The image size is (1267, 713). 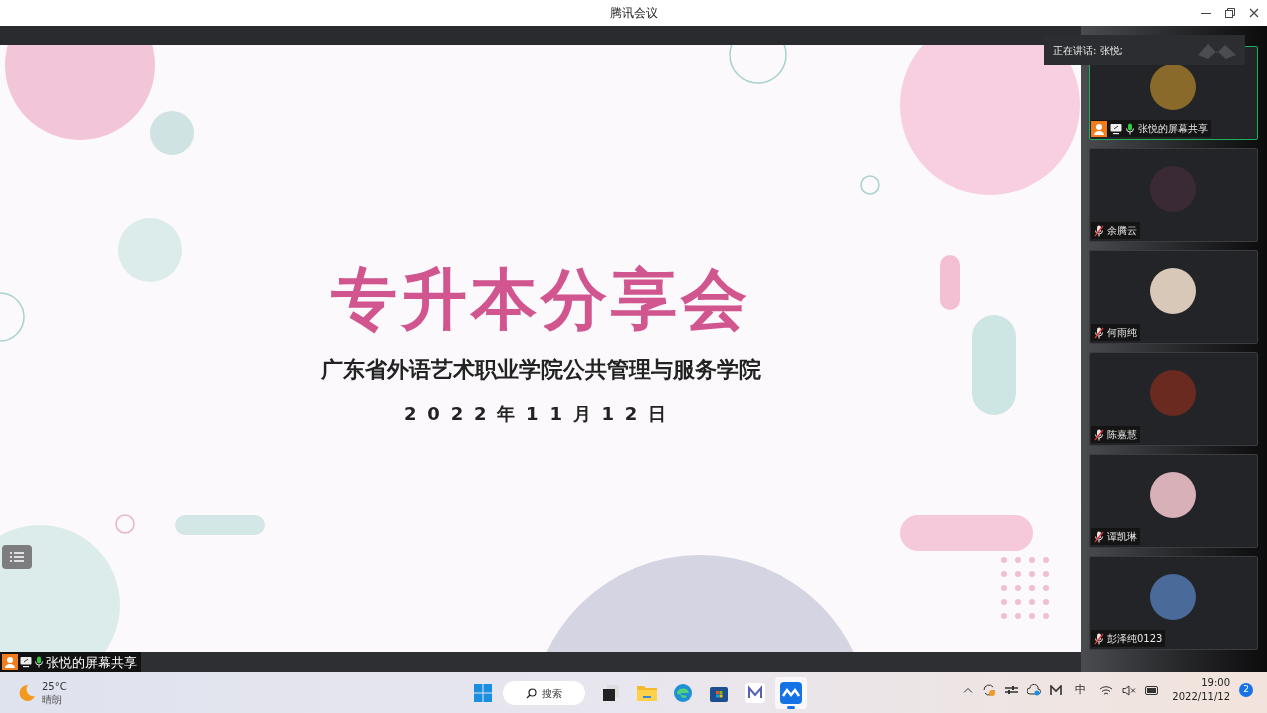 I want to click on muted-speaker-icon, so click(x=1129, y=690).